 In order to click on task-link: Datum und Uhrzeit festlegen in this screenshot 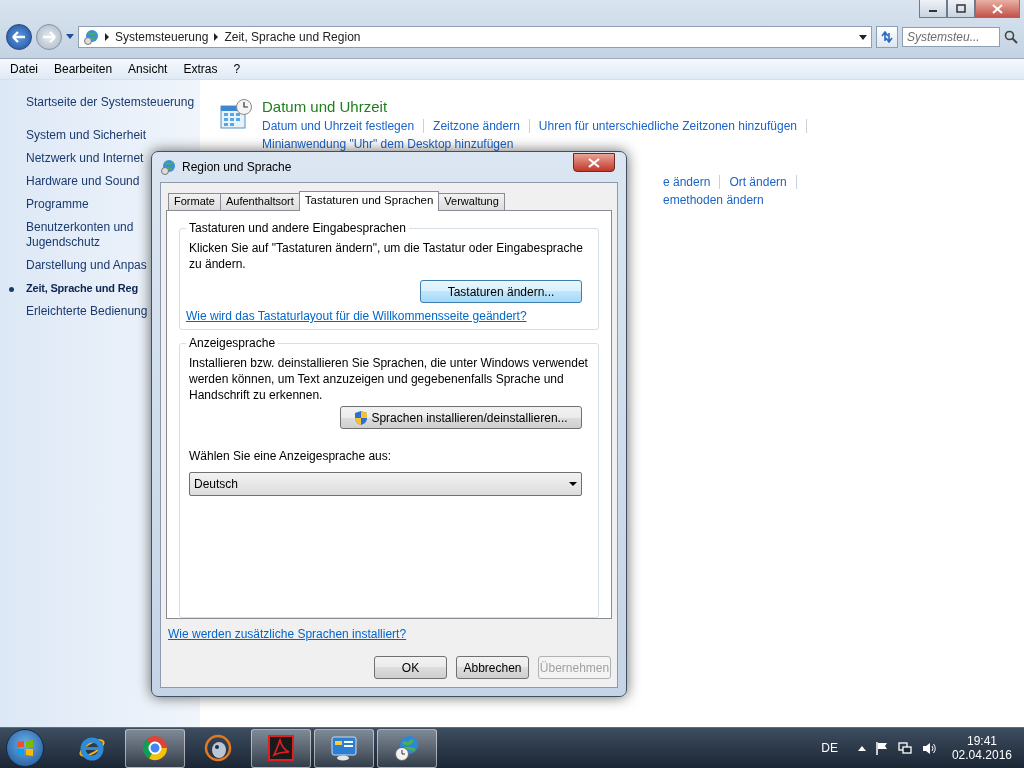, I will do `click(338, 126)`.